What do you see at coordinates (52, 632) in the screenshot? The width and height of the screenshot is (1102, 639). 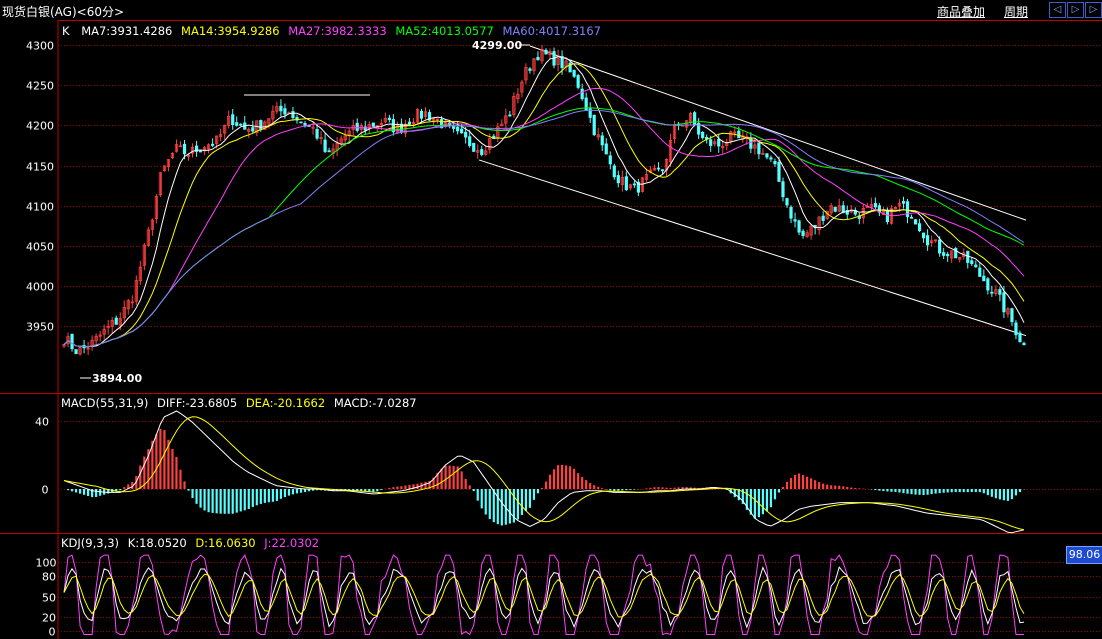 I see `kdj-tick-label: 0` at bounding box center [52, 632].